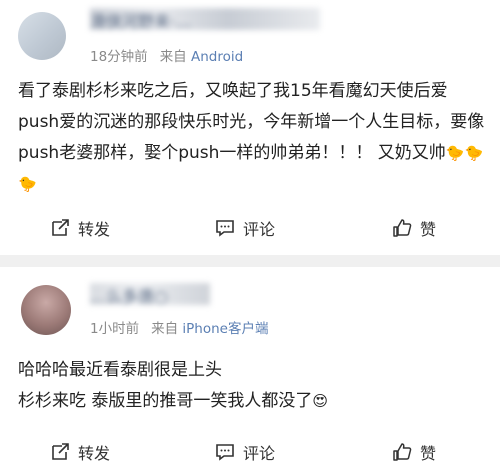  Describe the element at coordinates (150, 294) in the screenshot. I see `username: …么多唐○` at that location.